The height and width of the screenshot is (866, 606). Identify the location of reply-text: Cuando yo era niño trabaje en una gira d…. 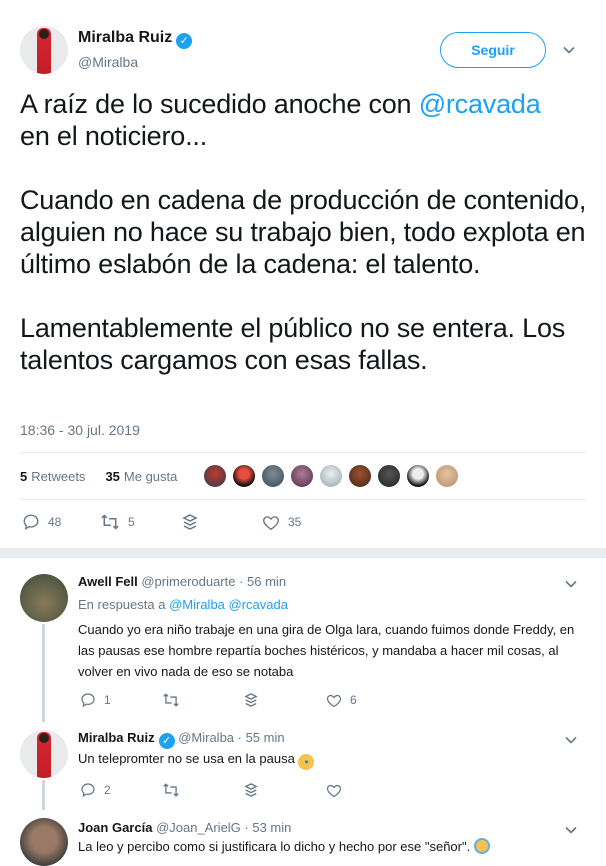
(326, 650).